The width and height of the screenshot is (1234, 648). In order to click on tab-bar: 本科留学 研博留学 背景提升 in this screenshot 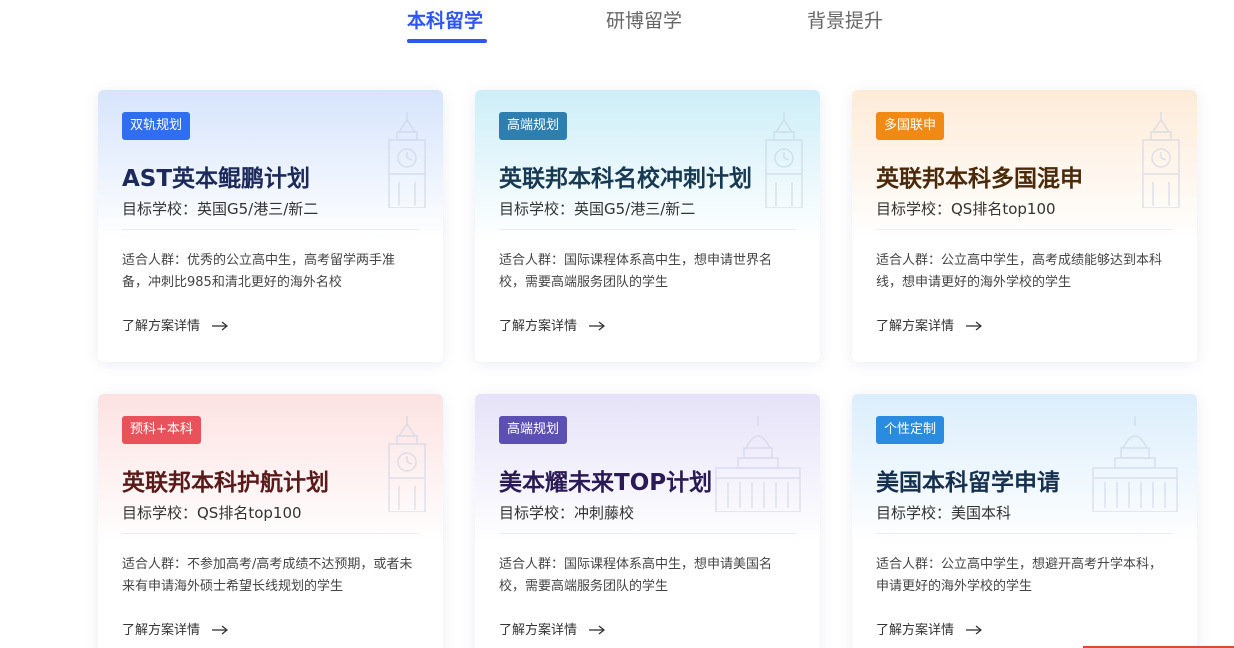, I will do `click(617, 25)`.